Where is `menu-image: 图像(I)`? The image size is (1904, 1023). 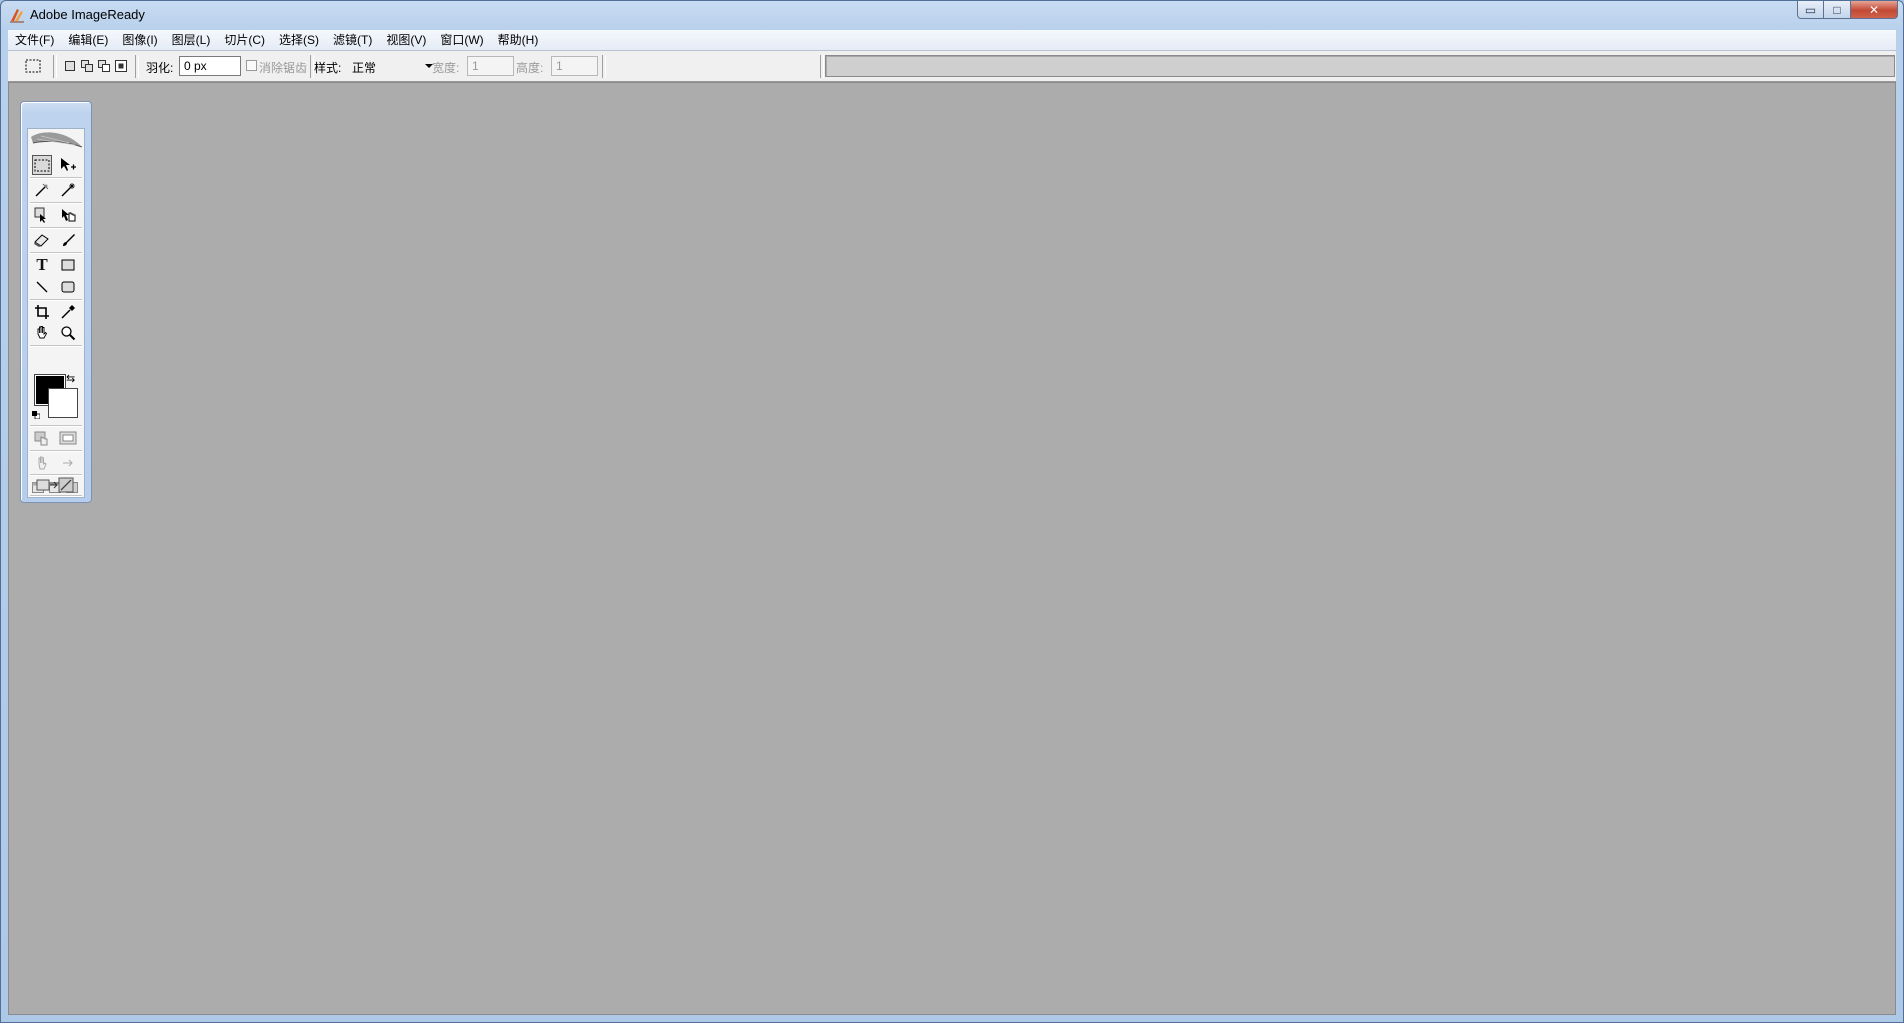 menu-image: 图像(I) is located at coordinates (139, 40).